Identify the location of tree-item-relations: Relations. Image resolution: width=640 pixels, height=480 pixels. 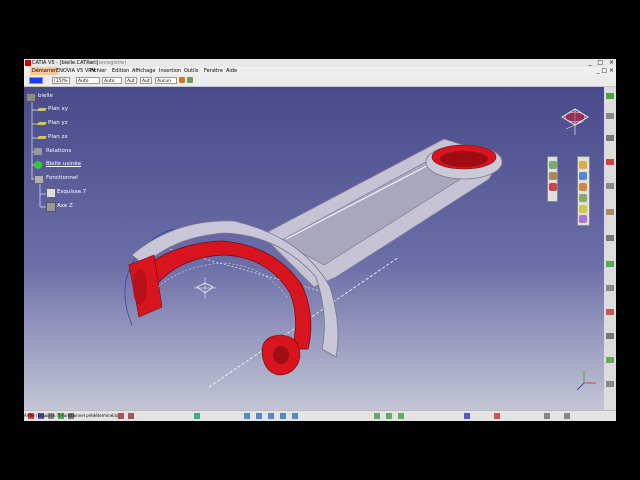
(58, 151).